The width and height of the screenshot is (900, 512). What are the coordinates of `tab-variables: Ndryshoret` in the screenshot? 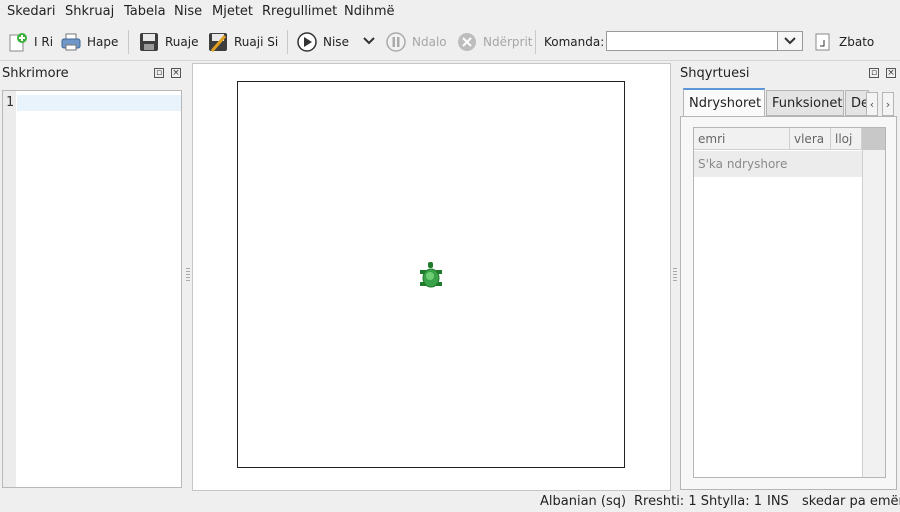 It's located at (724, 102).